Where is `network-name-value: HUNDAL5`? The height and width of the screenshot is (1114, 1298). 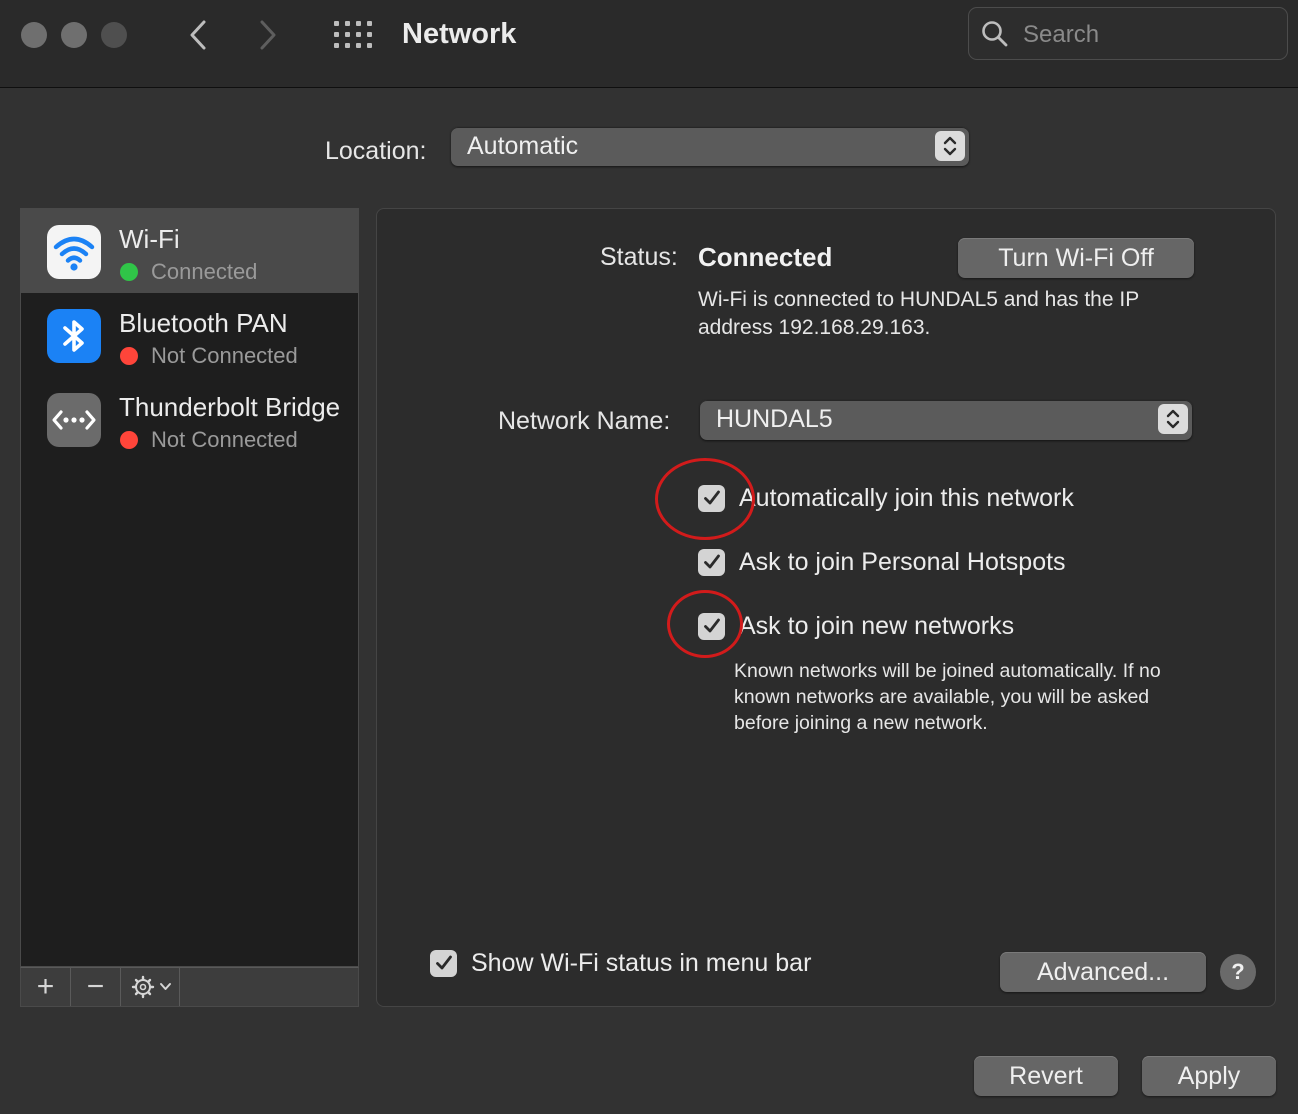
network-name-value: HUNDAL5 is located at coordinates (774, 419).